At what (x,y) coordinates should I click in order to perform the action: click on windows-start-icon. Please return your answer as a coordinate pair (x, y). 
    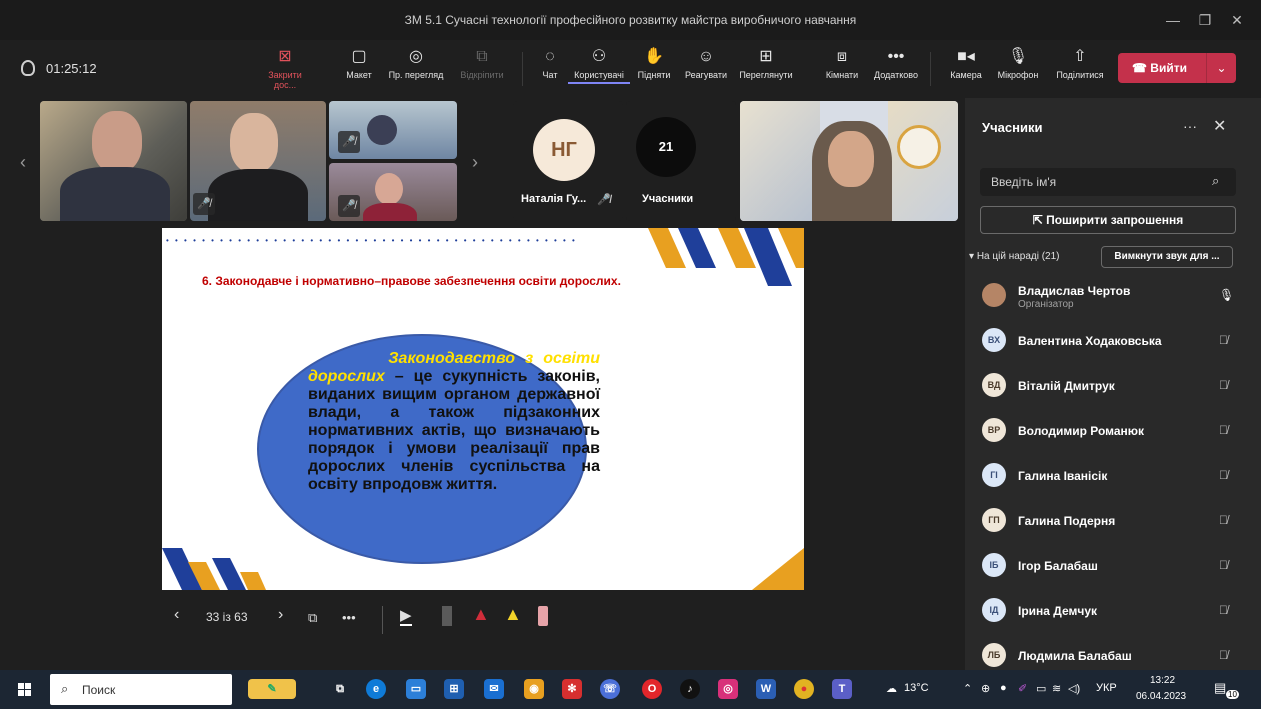
    Looking at the image, I should click on (25, 690).